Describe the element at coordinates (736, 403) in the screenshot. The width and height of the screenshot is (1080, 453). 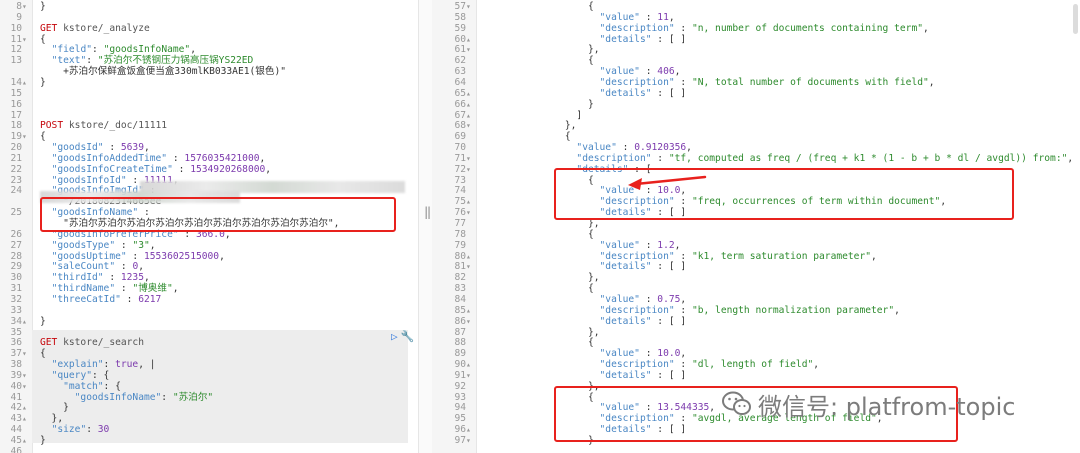
I see `wechat-icon` at that location.